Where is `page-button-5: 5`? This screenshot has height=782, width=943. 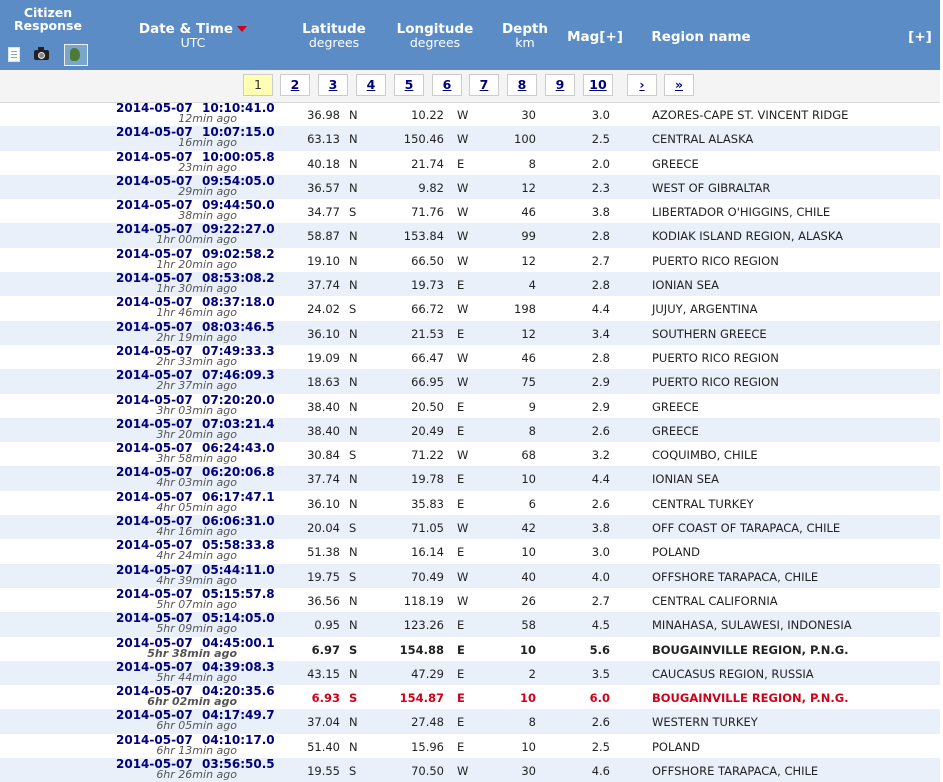 page-button-5: 5 is located at coordinates (409, 85).